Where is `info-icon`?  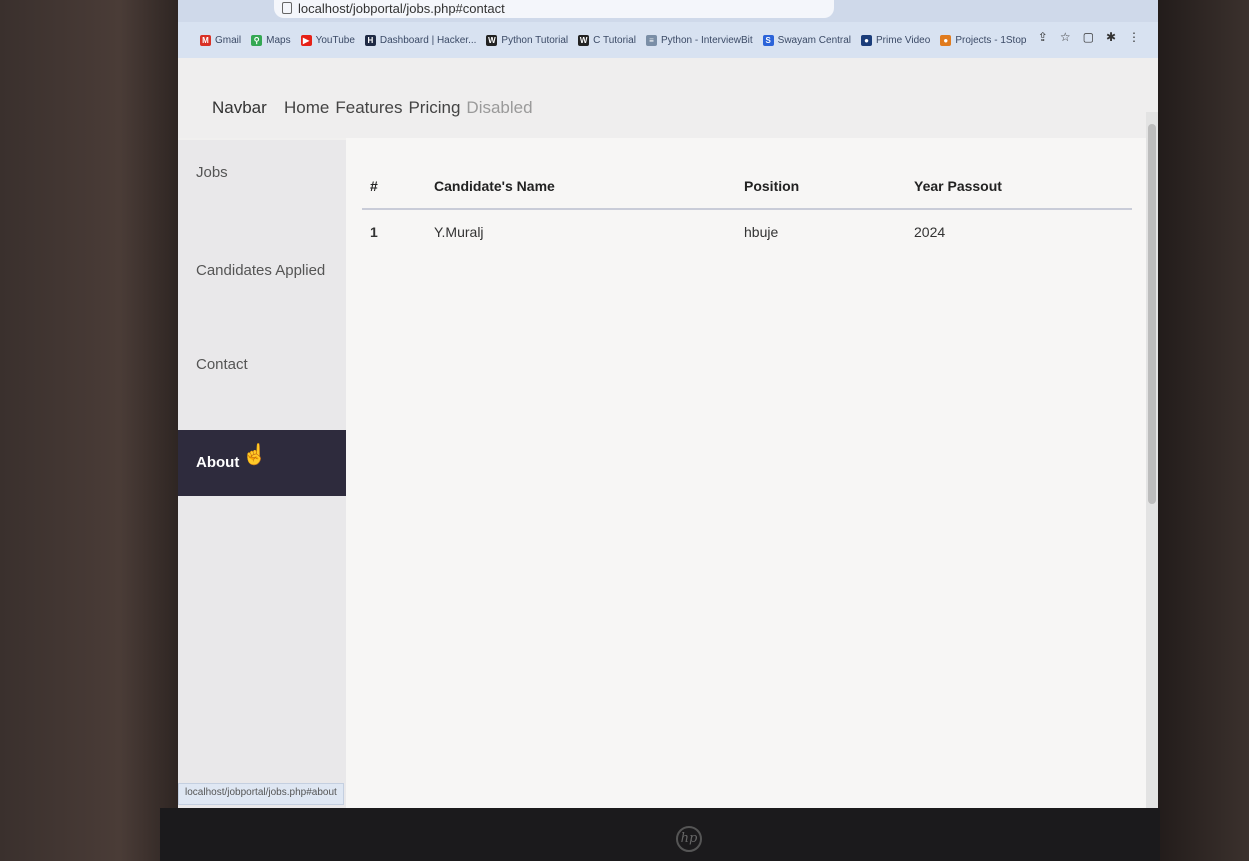 info-icon is located at coordinates (287, 8).